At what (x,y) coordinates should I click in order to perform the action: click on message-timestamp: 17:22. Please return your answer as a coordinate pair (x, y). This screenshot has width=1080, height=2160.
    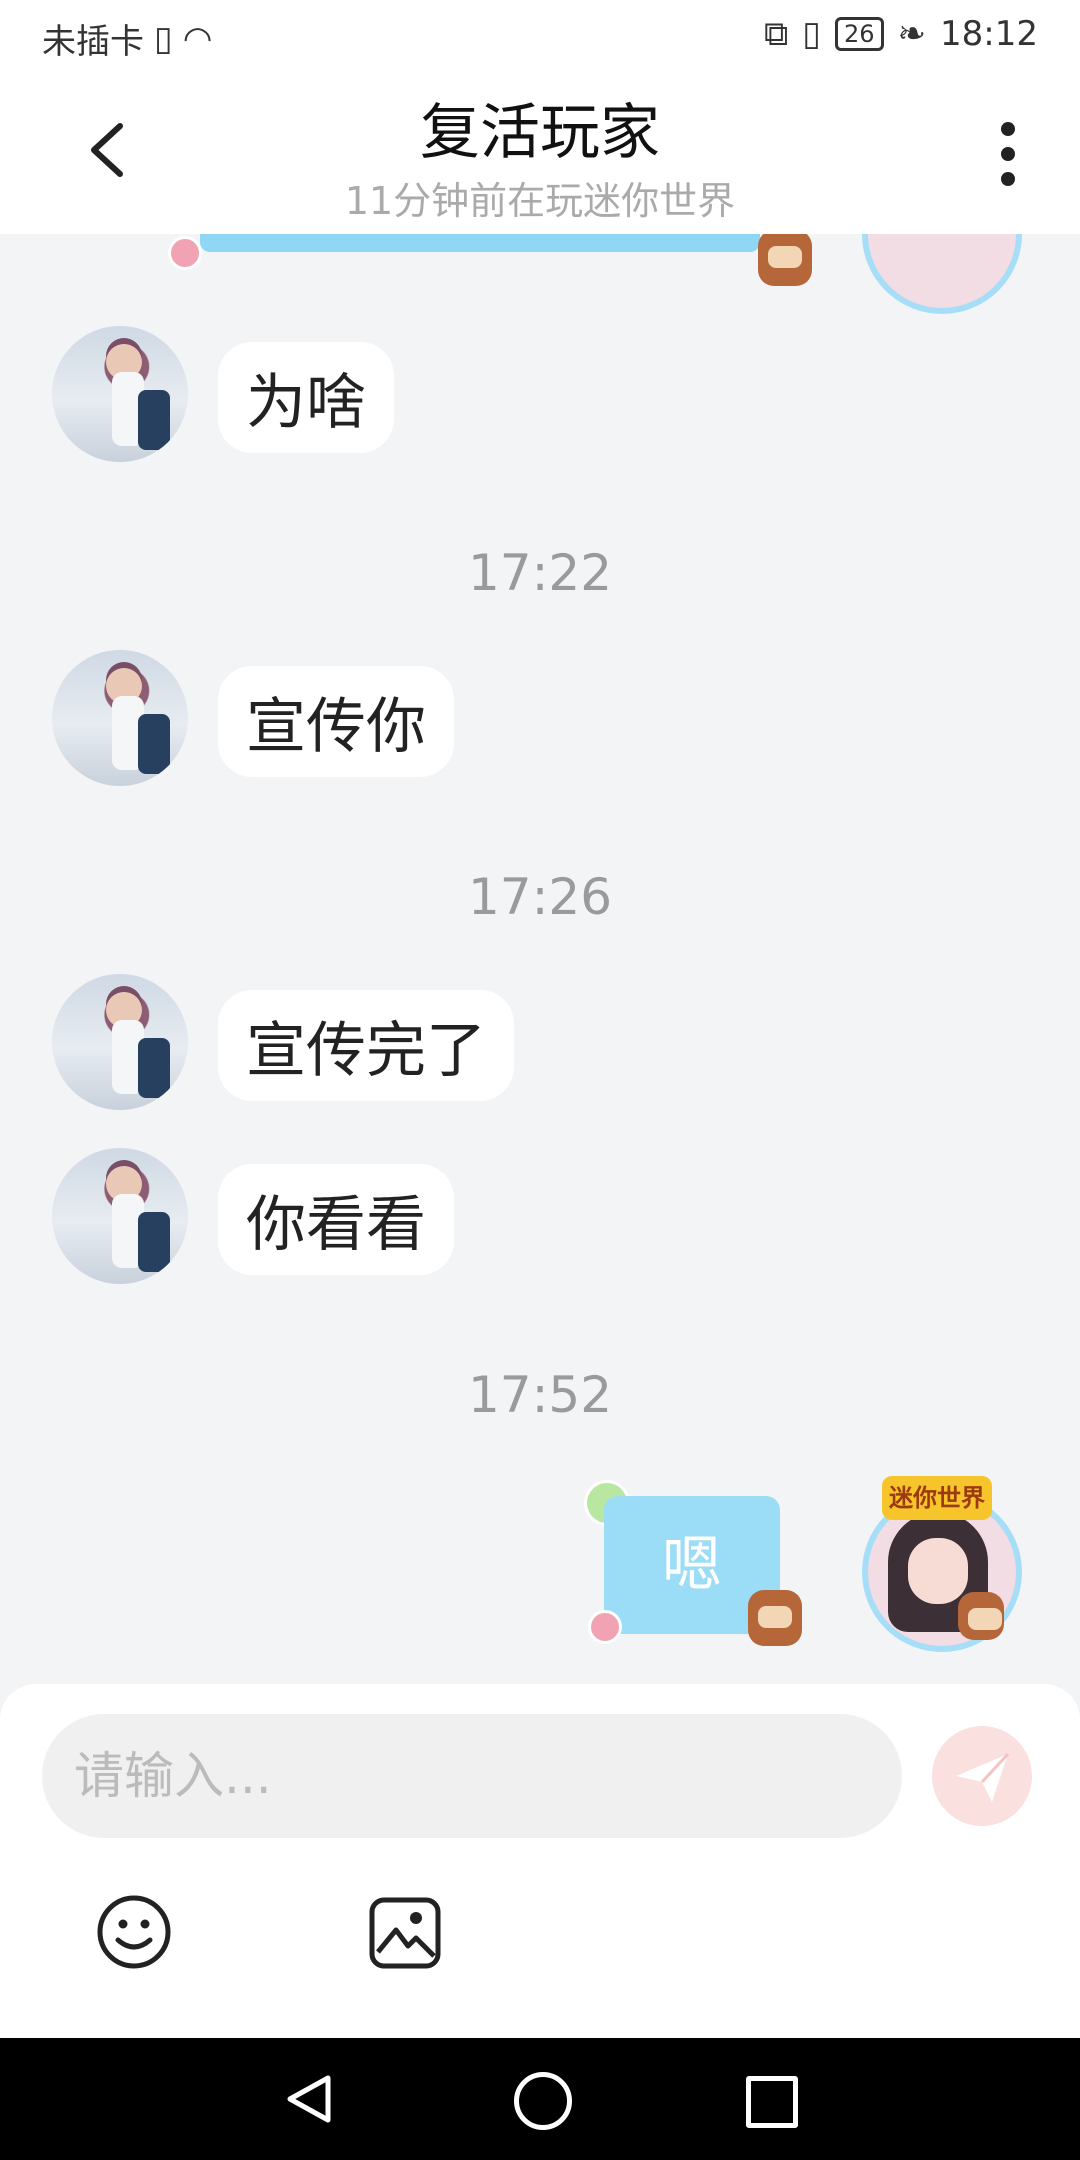
    Looking at the image, I should click on (540, 573).